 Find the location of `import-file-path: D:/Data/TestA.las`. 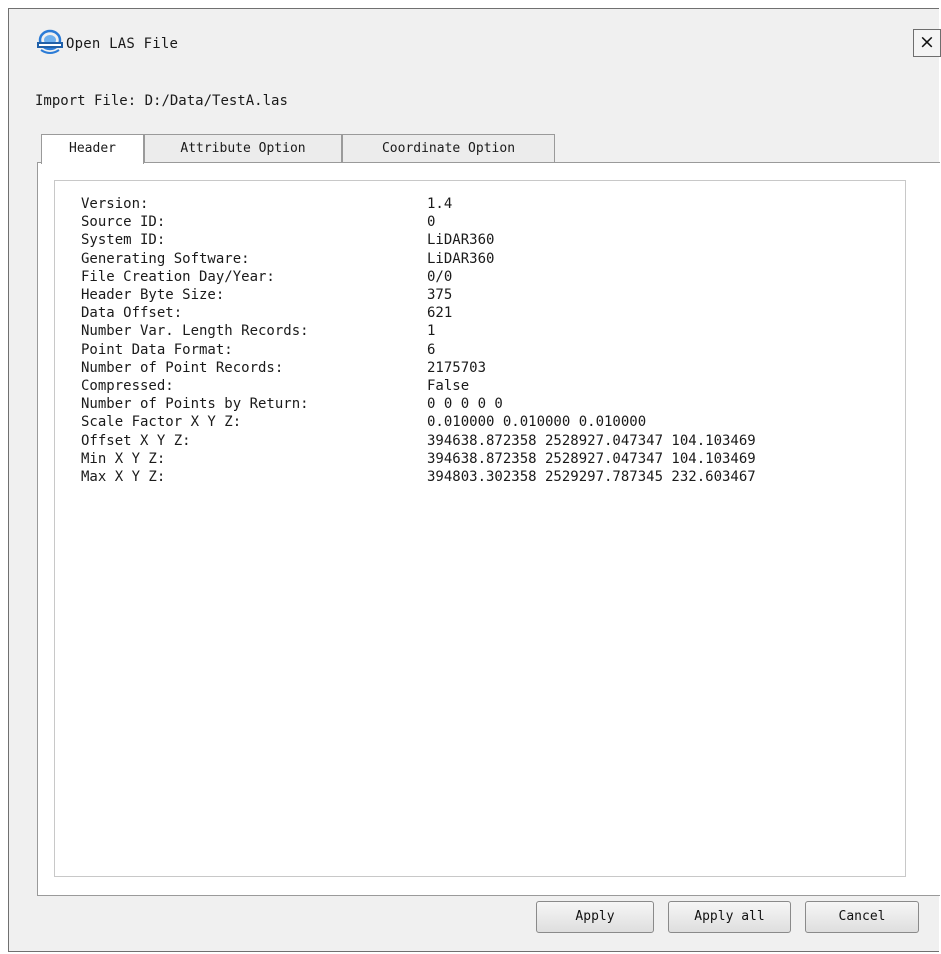

import-file-path: D:/Data/TestA.las is located at coordinates (216, 101).